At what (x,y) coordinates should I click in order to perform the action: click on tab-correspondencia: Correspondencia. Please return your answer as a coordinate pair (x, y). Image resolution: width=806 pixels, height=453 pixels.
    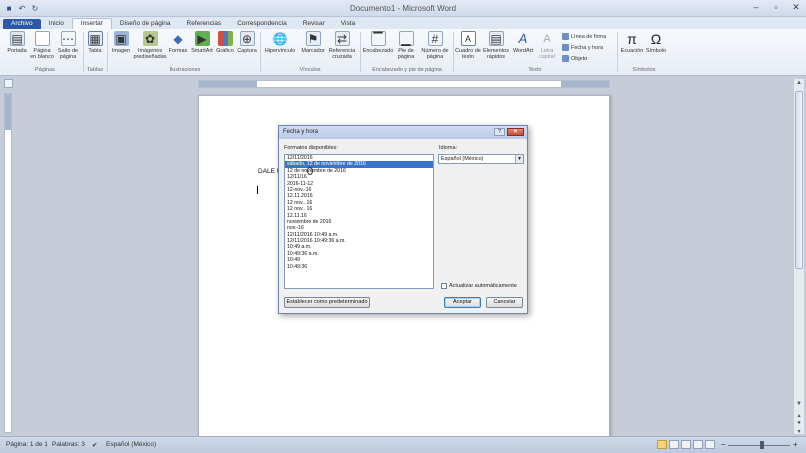
    Looking at the image, I should click on (262, 24).